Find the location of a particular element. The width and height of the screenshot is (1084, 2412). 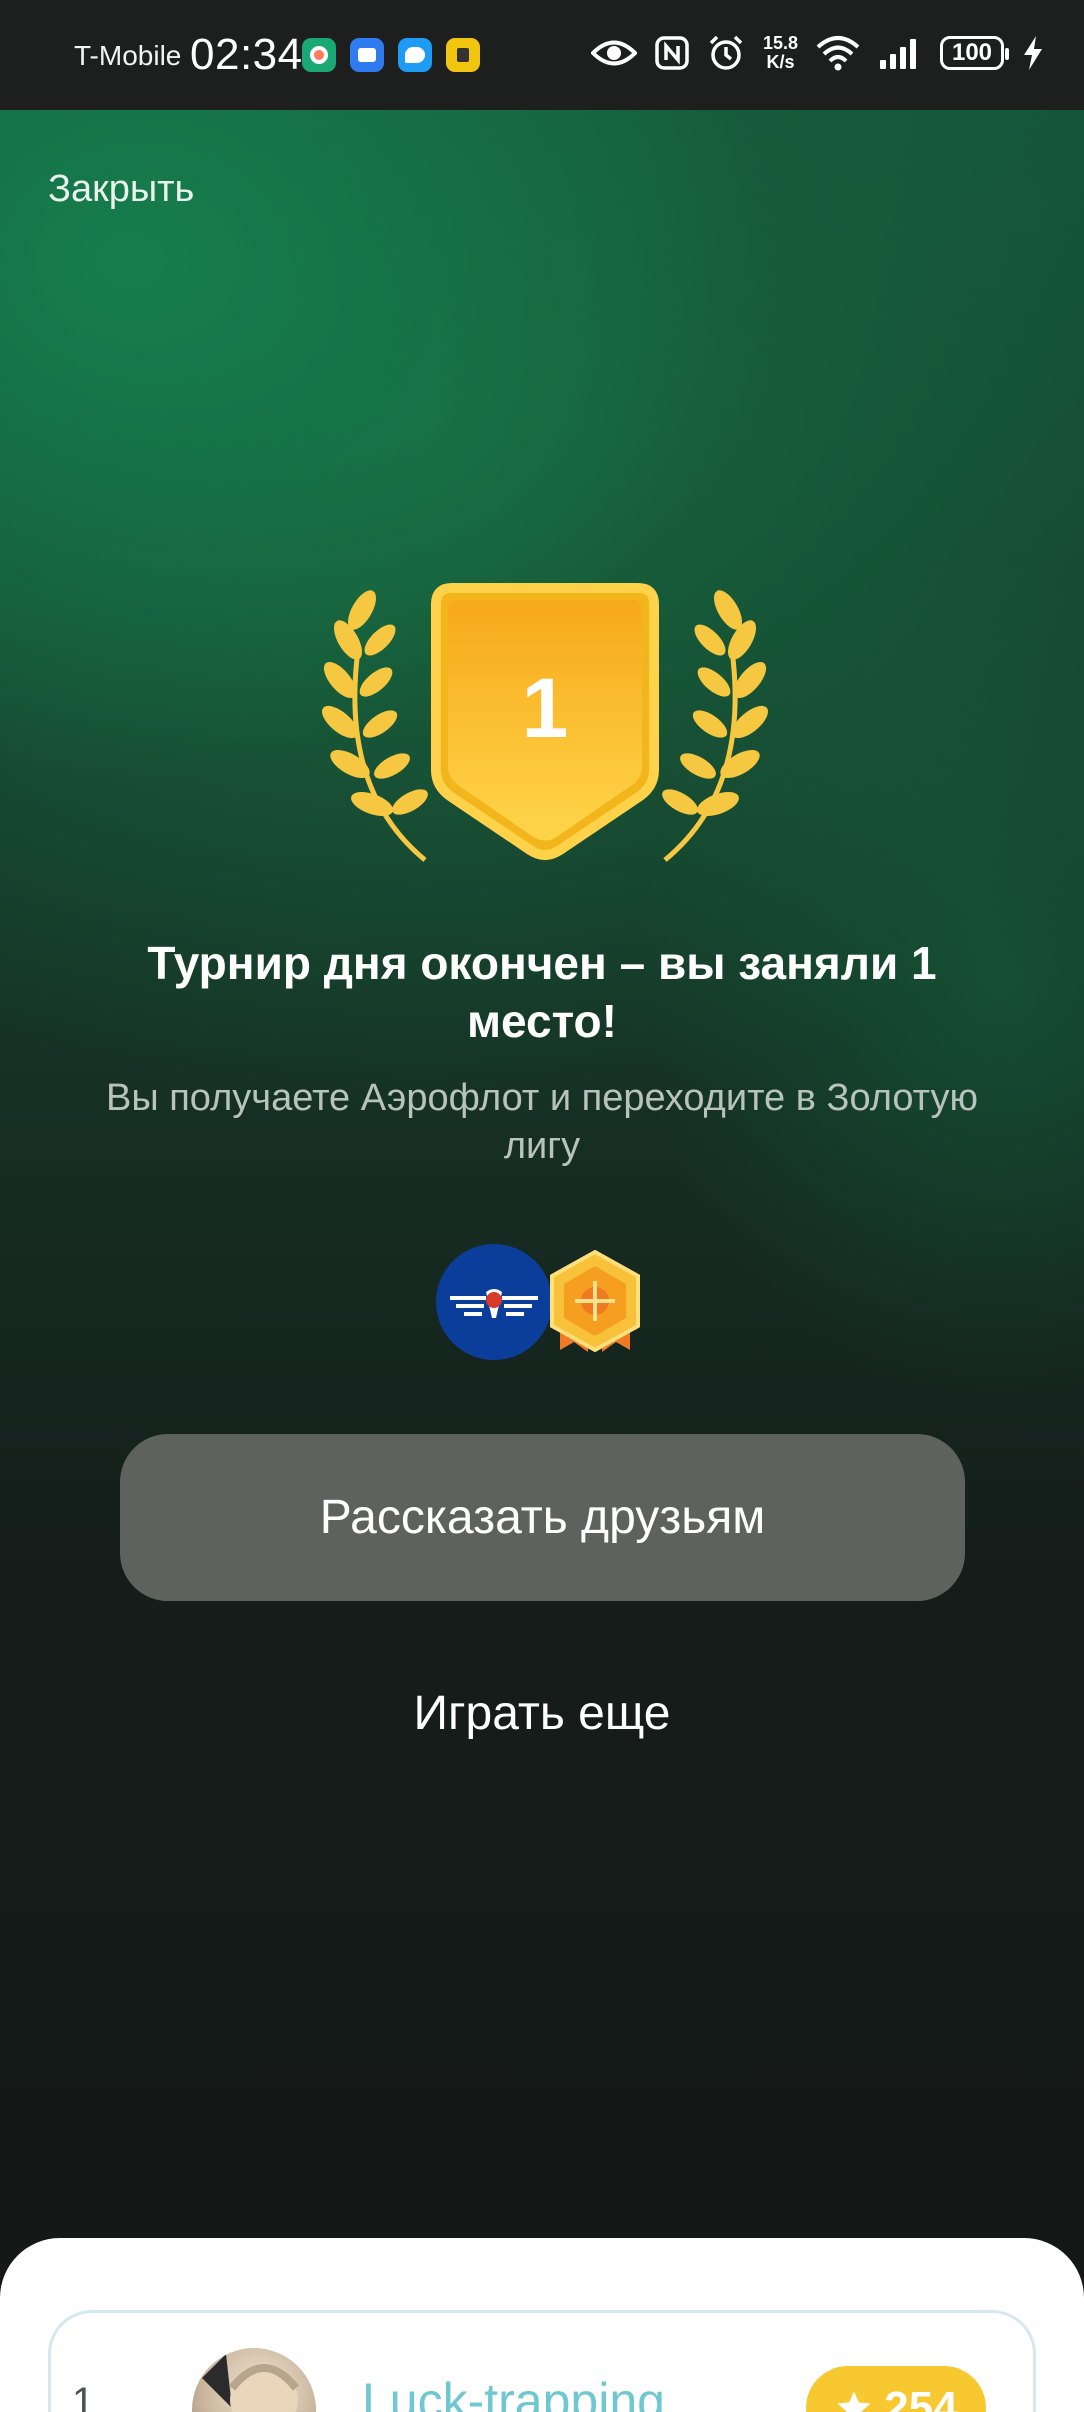

prize-icons is located at coordinates (538, 1302).